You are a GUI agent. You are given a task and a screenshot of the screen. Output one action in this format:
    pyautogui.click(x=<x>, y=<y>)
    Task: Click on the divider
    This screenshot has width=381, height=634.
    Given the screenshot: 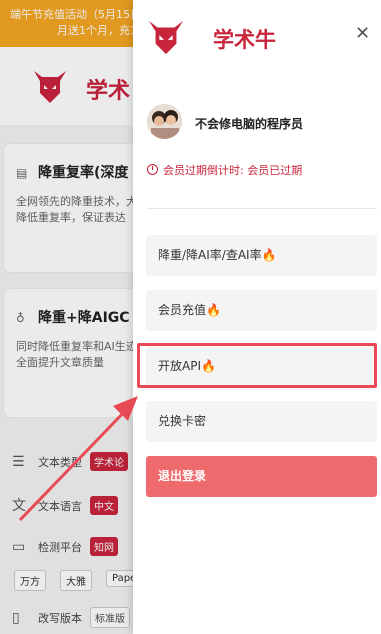 What is the action you would take?
    pyautogui.click(x=262, y=208)
    